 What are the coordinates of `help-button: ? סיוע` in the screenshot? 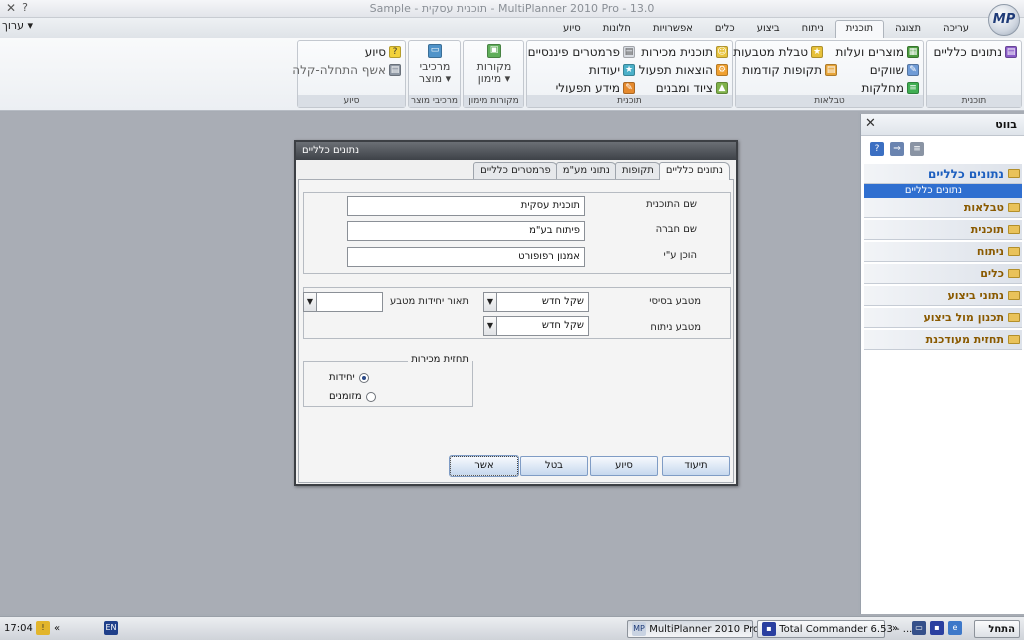 It's located at (383, 52).